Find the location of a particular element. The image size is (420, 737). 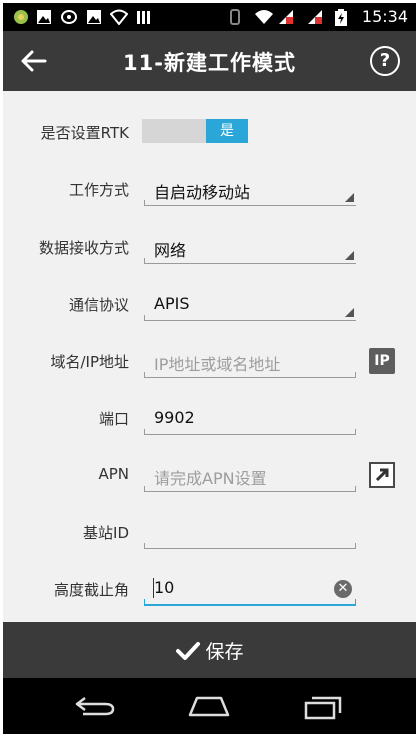

help-icon: ? is located at coordinates (385, 61).